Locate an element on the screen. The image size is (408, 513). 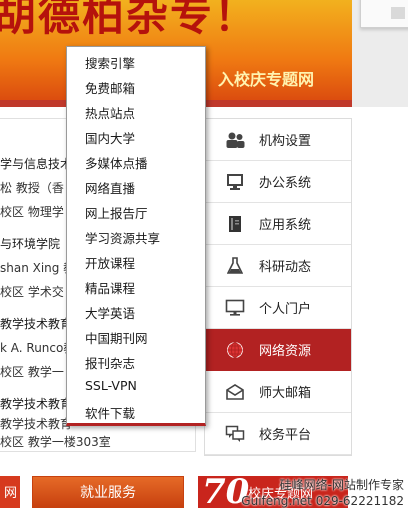
employment-service-button: 就业服务 is located at coordinates (108, 492).